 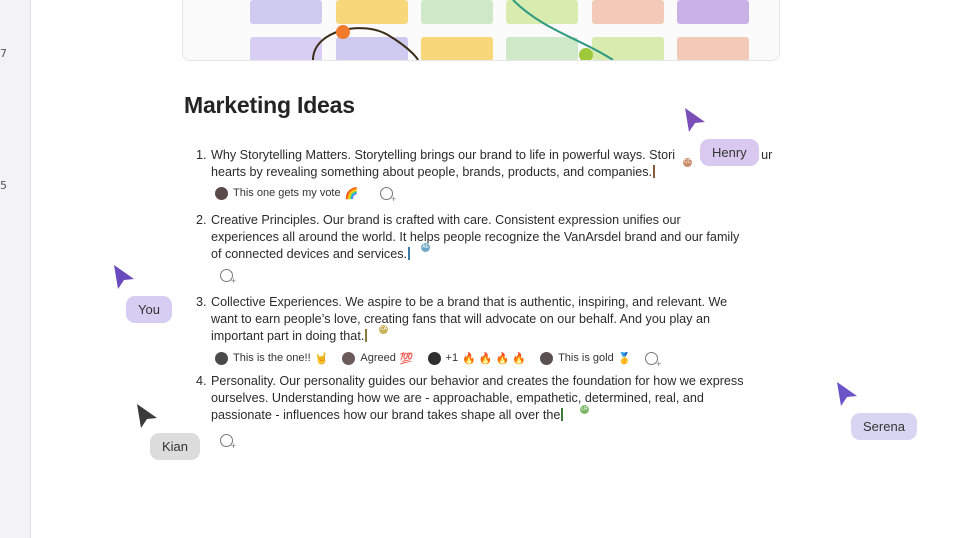 I want to click on item-text: of connected devices and services., so click(x=309, y=254).